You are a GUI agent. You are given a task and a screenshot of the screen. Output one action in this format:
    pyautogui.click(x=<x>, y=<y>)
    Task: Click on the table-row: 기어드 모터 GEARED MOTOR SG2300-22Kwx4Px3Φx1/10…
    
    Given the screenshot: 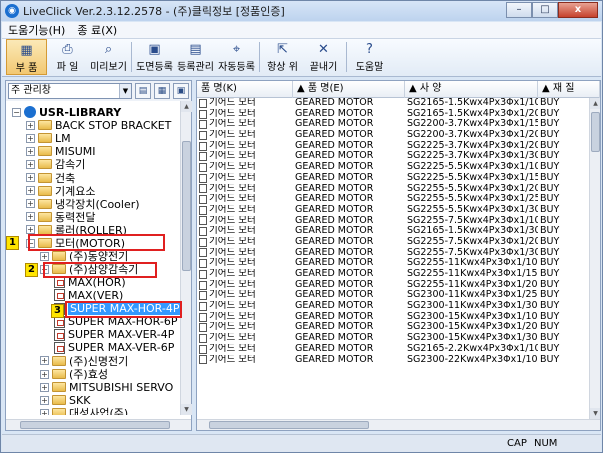 What is the action you would take?
    pyautogui.click(x=393, y=360)
    